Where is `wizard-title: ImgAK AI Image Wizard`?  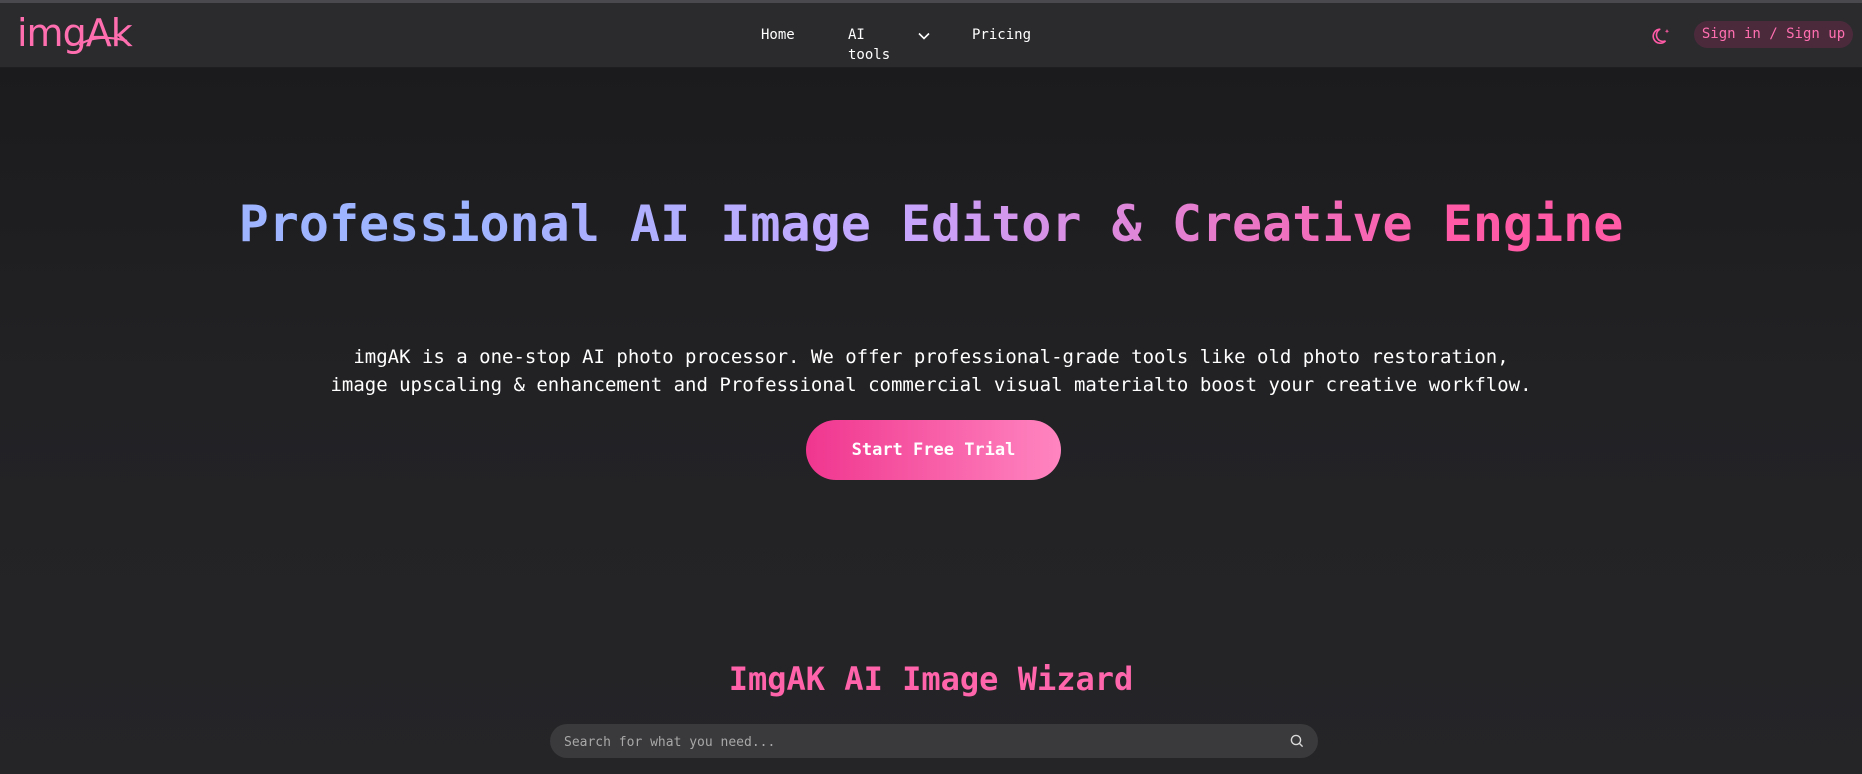
wizard-title: ImgAK AI Image Wizard is located at coordinates (931, 679).